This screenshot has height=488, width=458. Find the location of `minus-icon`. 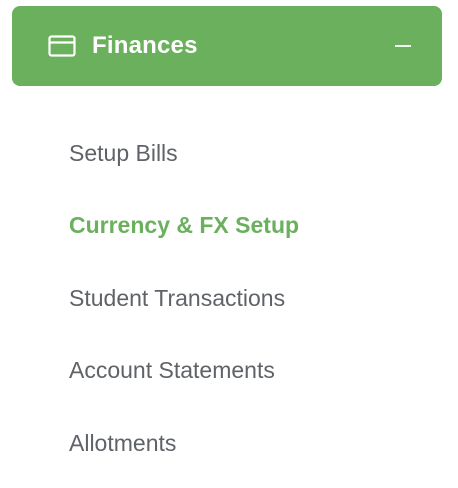

minus-icon is located at coordinates (403, 46).